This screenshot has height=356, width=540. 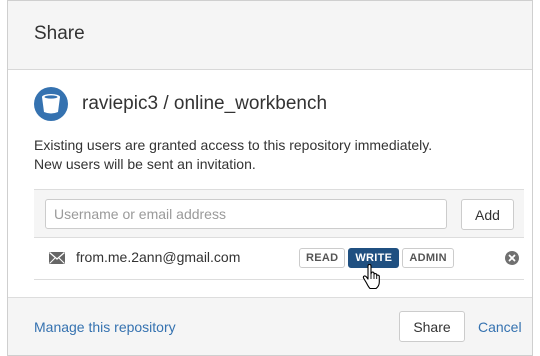 What do you see at coordinates (145, 164) in the screenshot?
I see `description-line-2: New users will be sent an invitation.` at bounding box center [145, 164].